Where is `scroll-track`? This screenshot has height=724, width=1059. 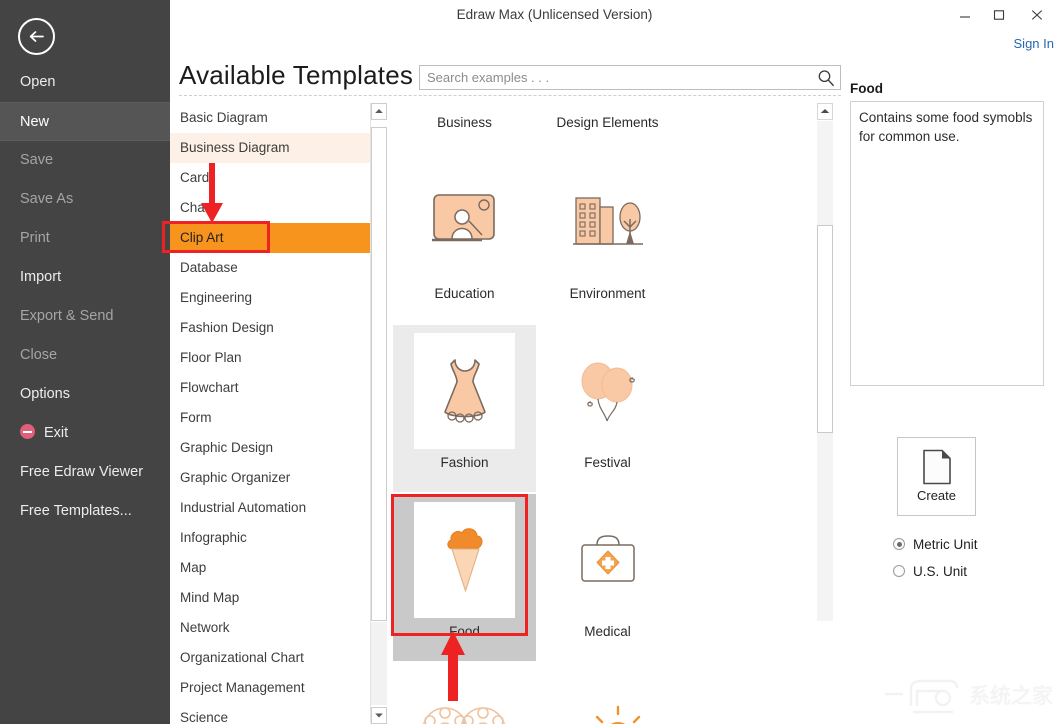
scroll-track is located at coordinates (379, 663).